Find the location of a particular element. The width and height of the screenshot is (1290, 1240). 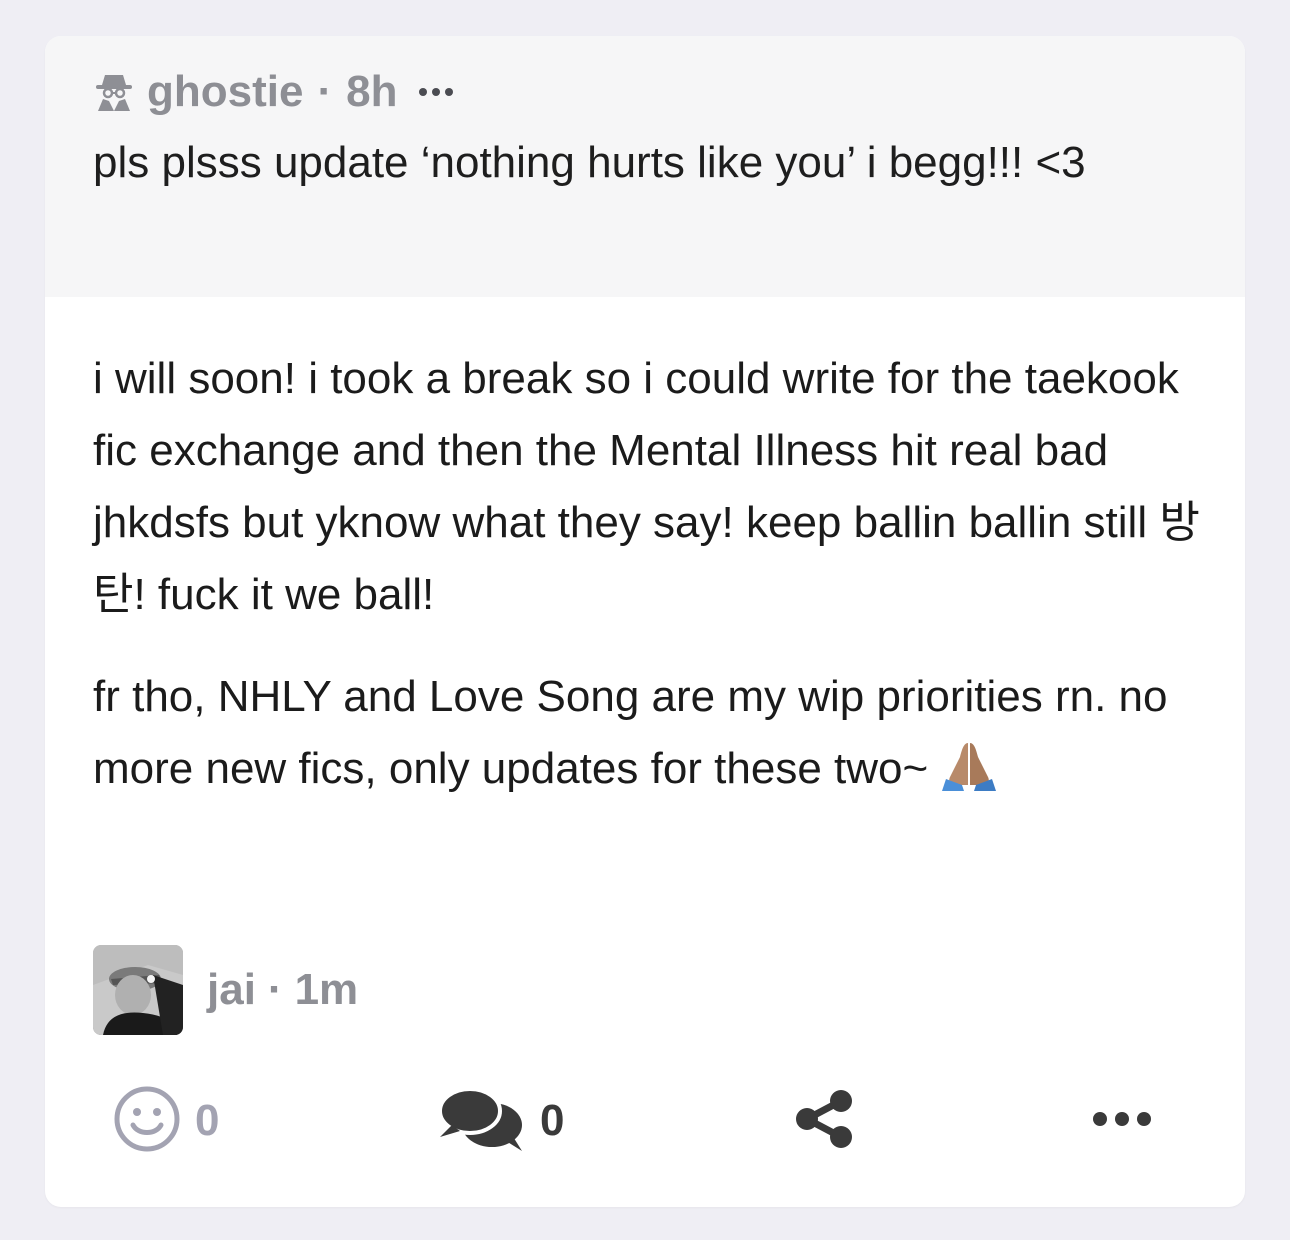

ask-timestamp: 8h is located at coordinates (372, 91).